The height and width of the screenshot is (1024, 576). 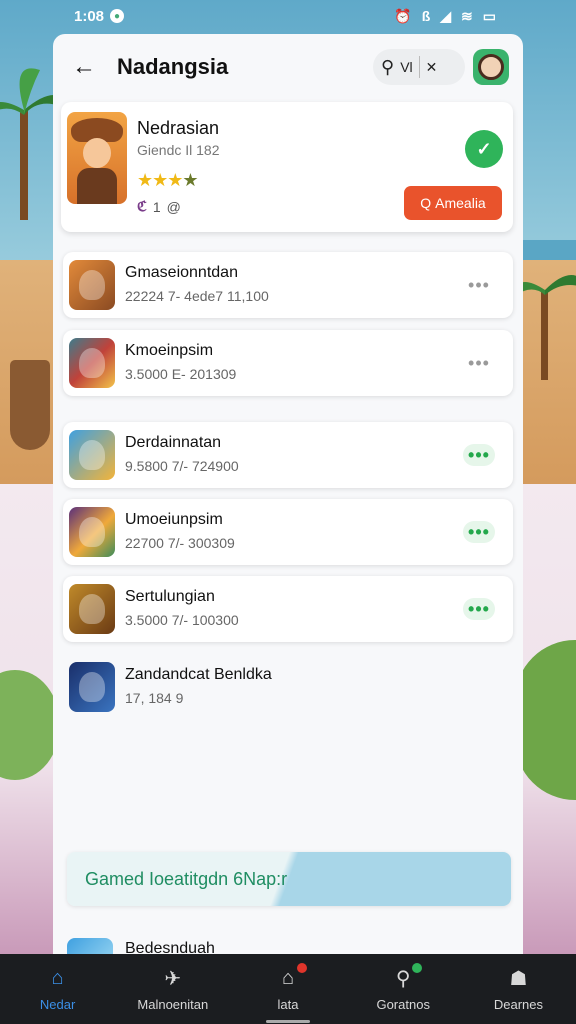 I want to click on list-item: Bedesnduah, so click(x=289, y=946).